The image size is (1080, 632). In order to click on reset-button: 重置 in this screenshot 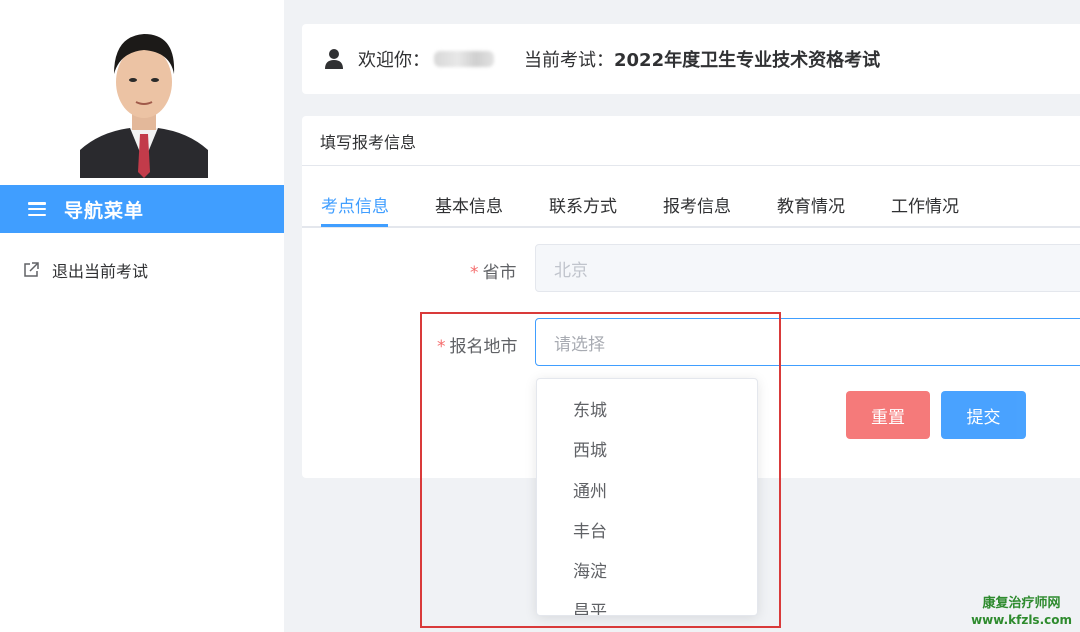, I will do `click(888, 415)`.